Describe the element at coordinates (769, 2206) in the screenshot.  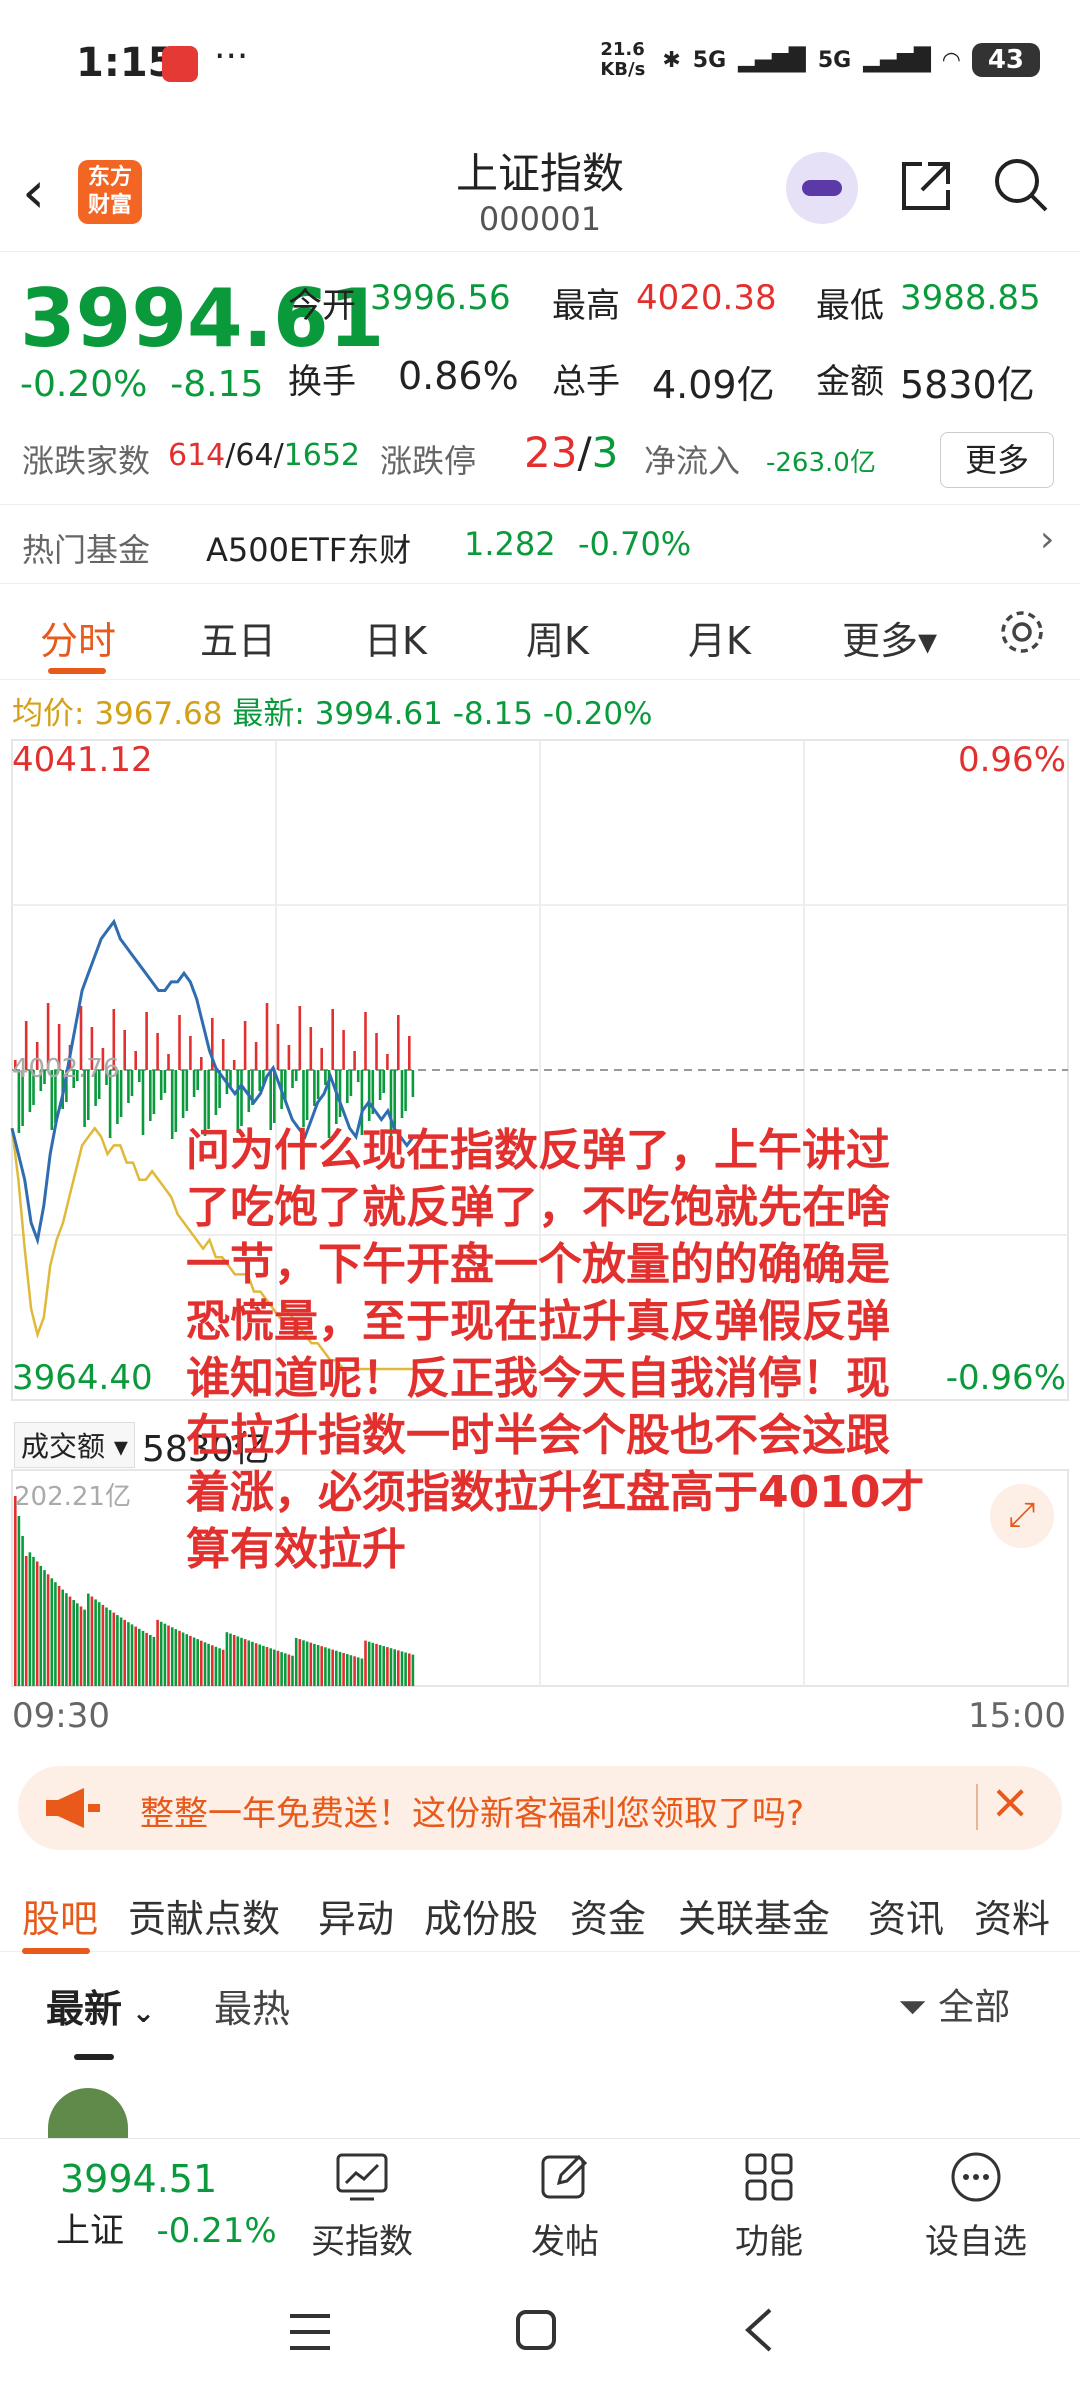
I see `functions-button: 功能` at that location.